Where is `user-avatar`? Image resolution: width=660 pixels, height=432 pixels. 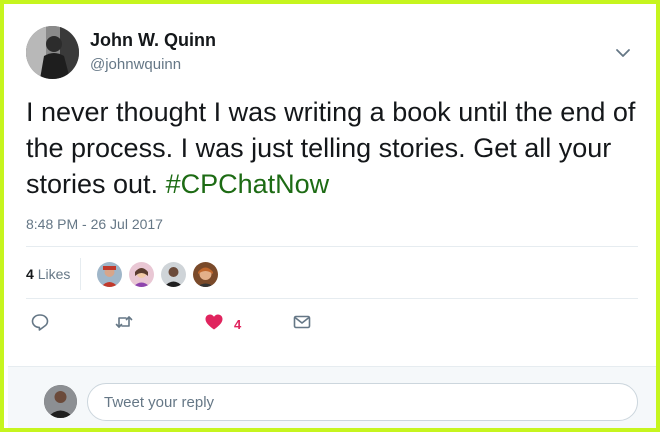 user-avatar is located at coordinates (52, 52).